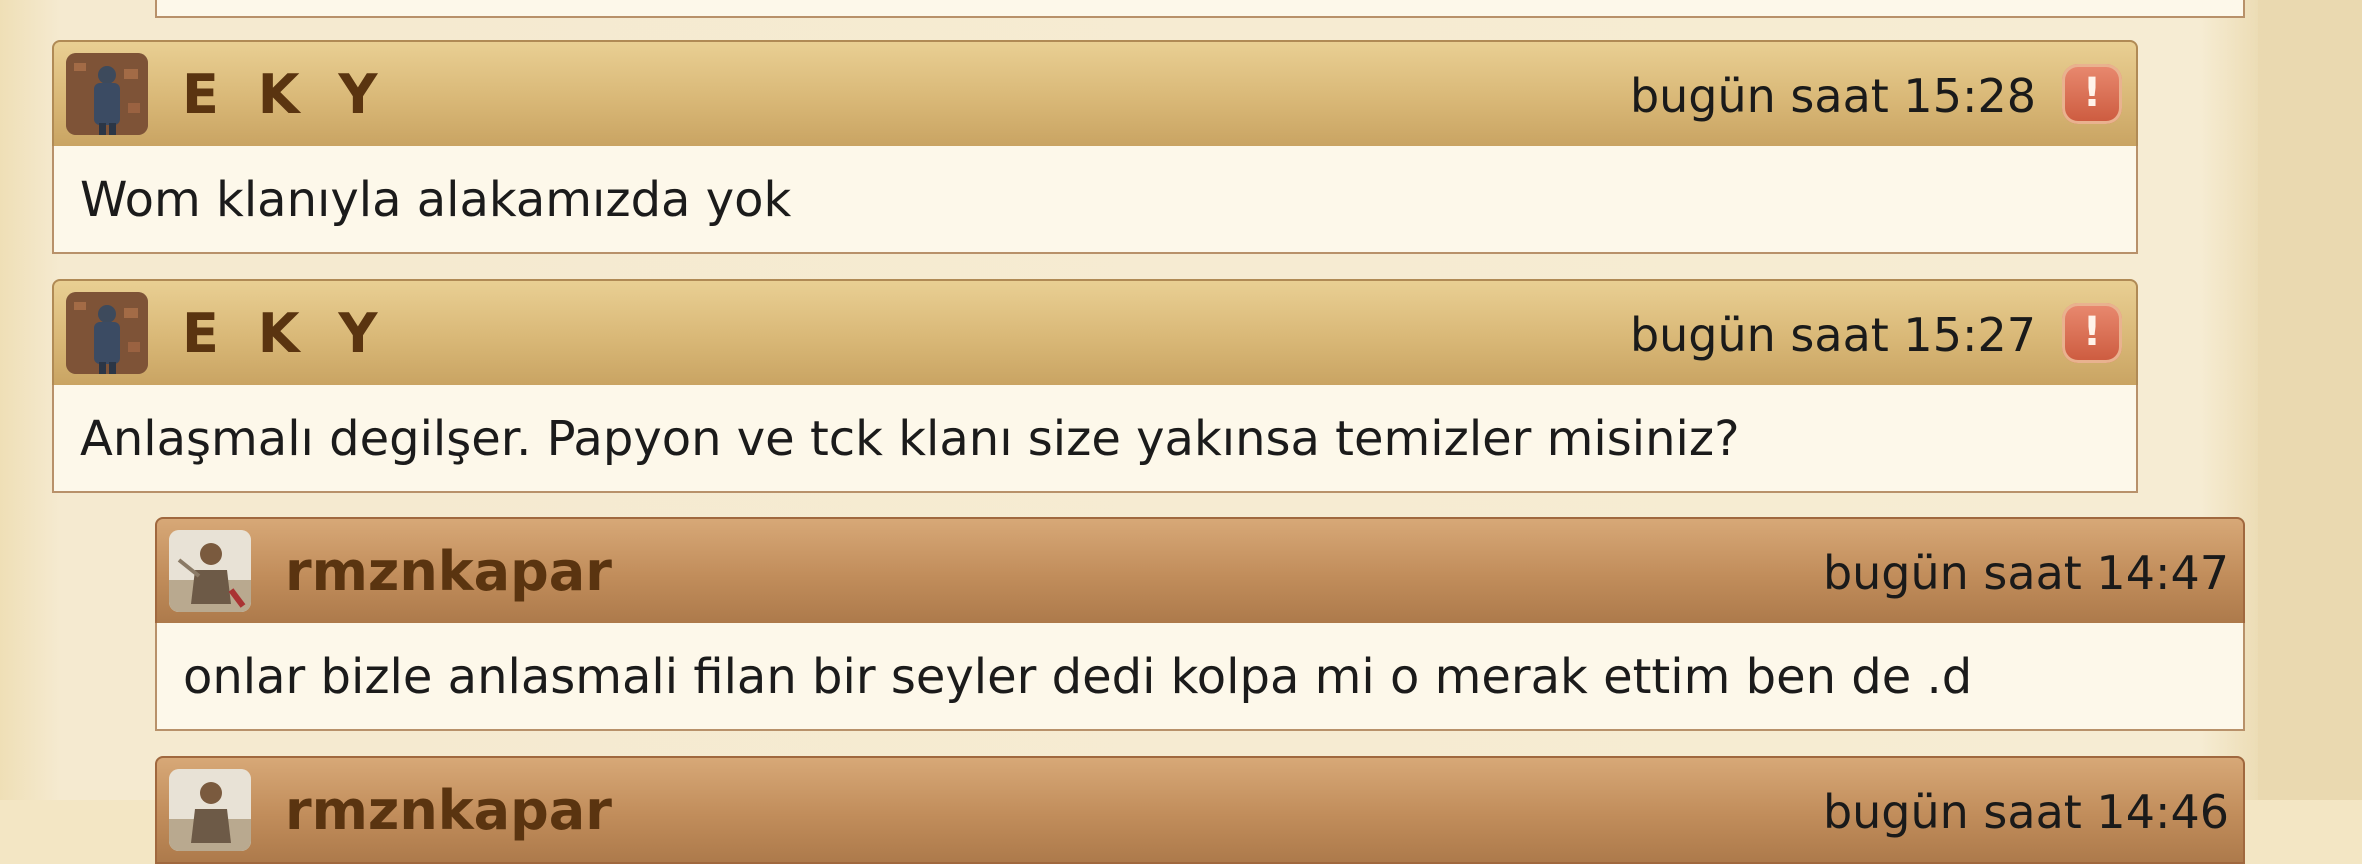 The image size is (2362, 864). Describe the element at coordinates (2025, 573) in the screenshot. I see `message-time: bugün saat 14:47` at that location.